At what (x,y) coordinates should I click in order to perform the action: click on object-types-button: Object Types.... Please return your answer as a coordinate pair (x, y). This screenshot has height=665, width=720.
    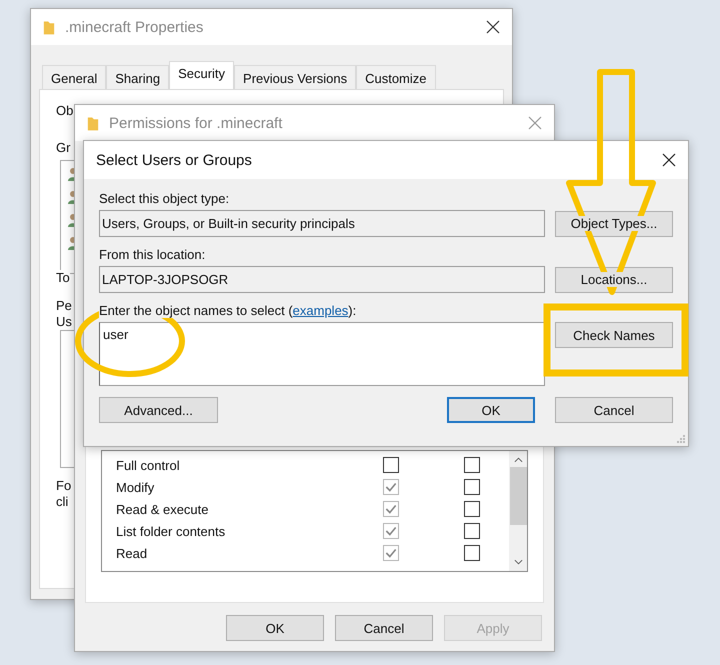
    Looking at the image, I should click on (614, 223).